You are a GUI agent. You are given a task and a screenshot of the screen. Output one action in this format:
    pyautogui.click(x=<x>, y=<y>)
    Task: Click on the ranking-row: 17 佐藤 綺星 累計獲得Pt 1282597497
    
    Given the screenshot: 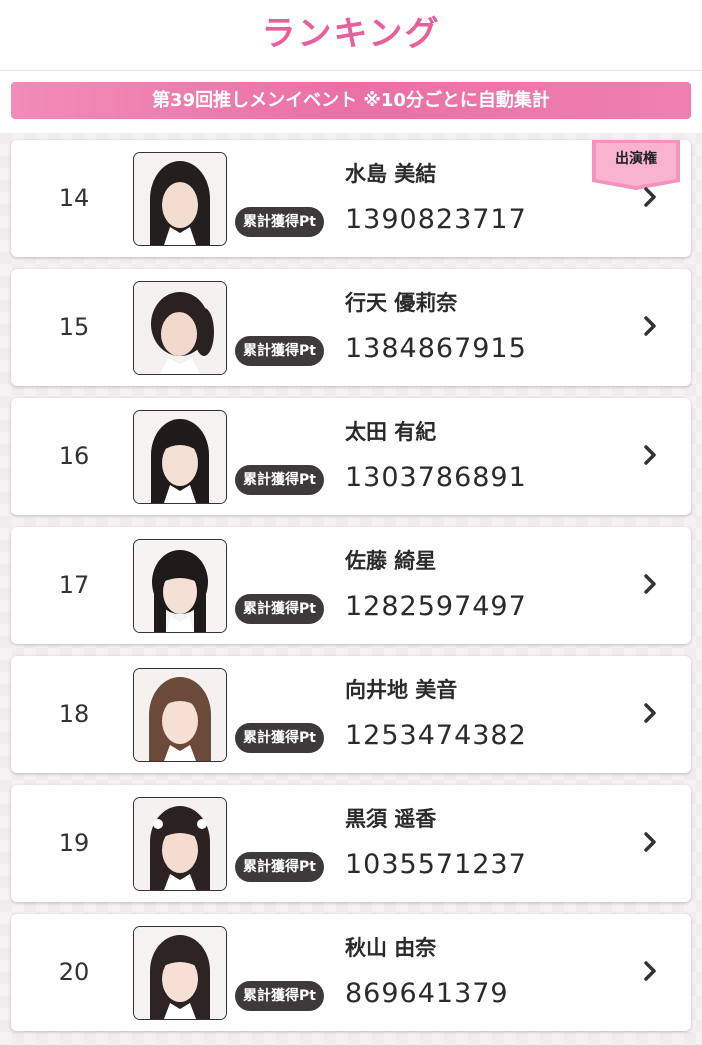 What is the action you would take?
    pyautogui.click(x=351, y=585)
    